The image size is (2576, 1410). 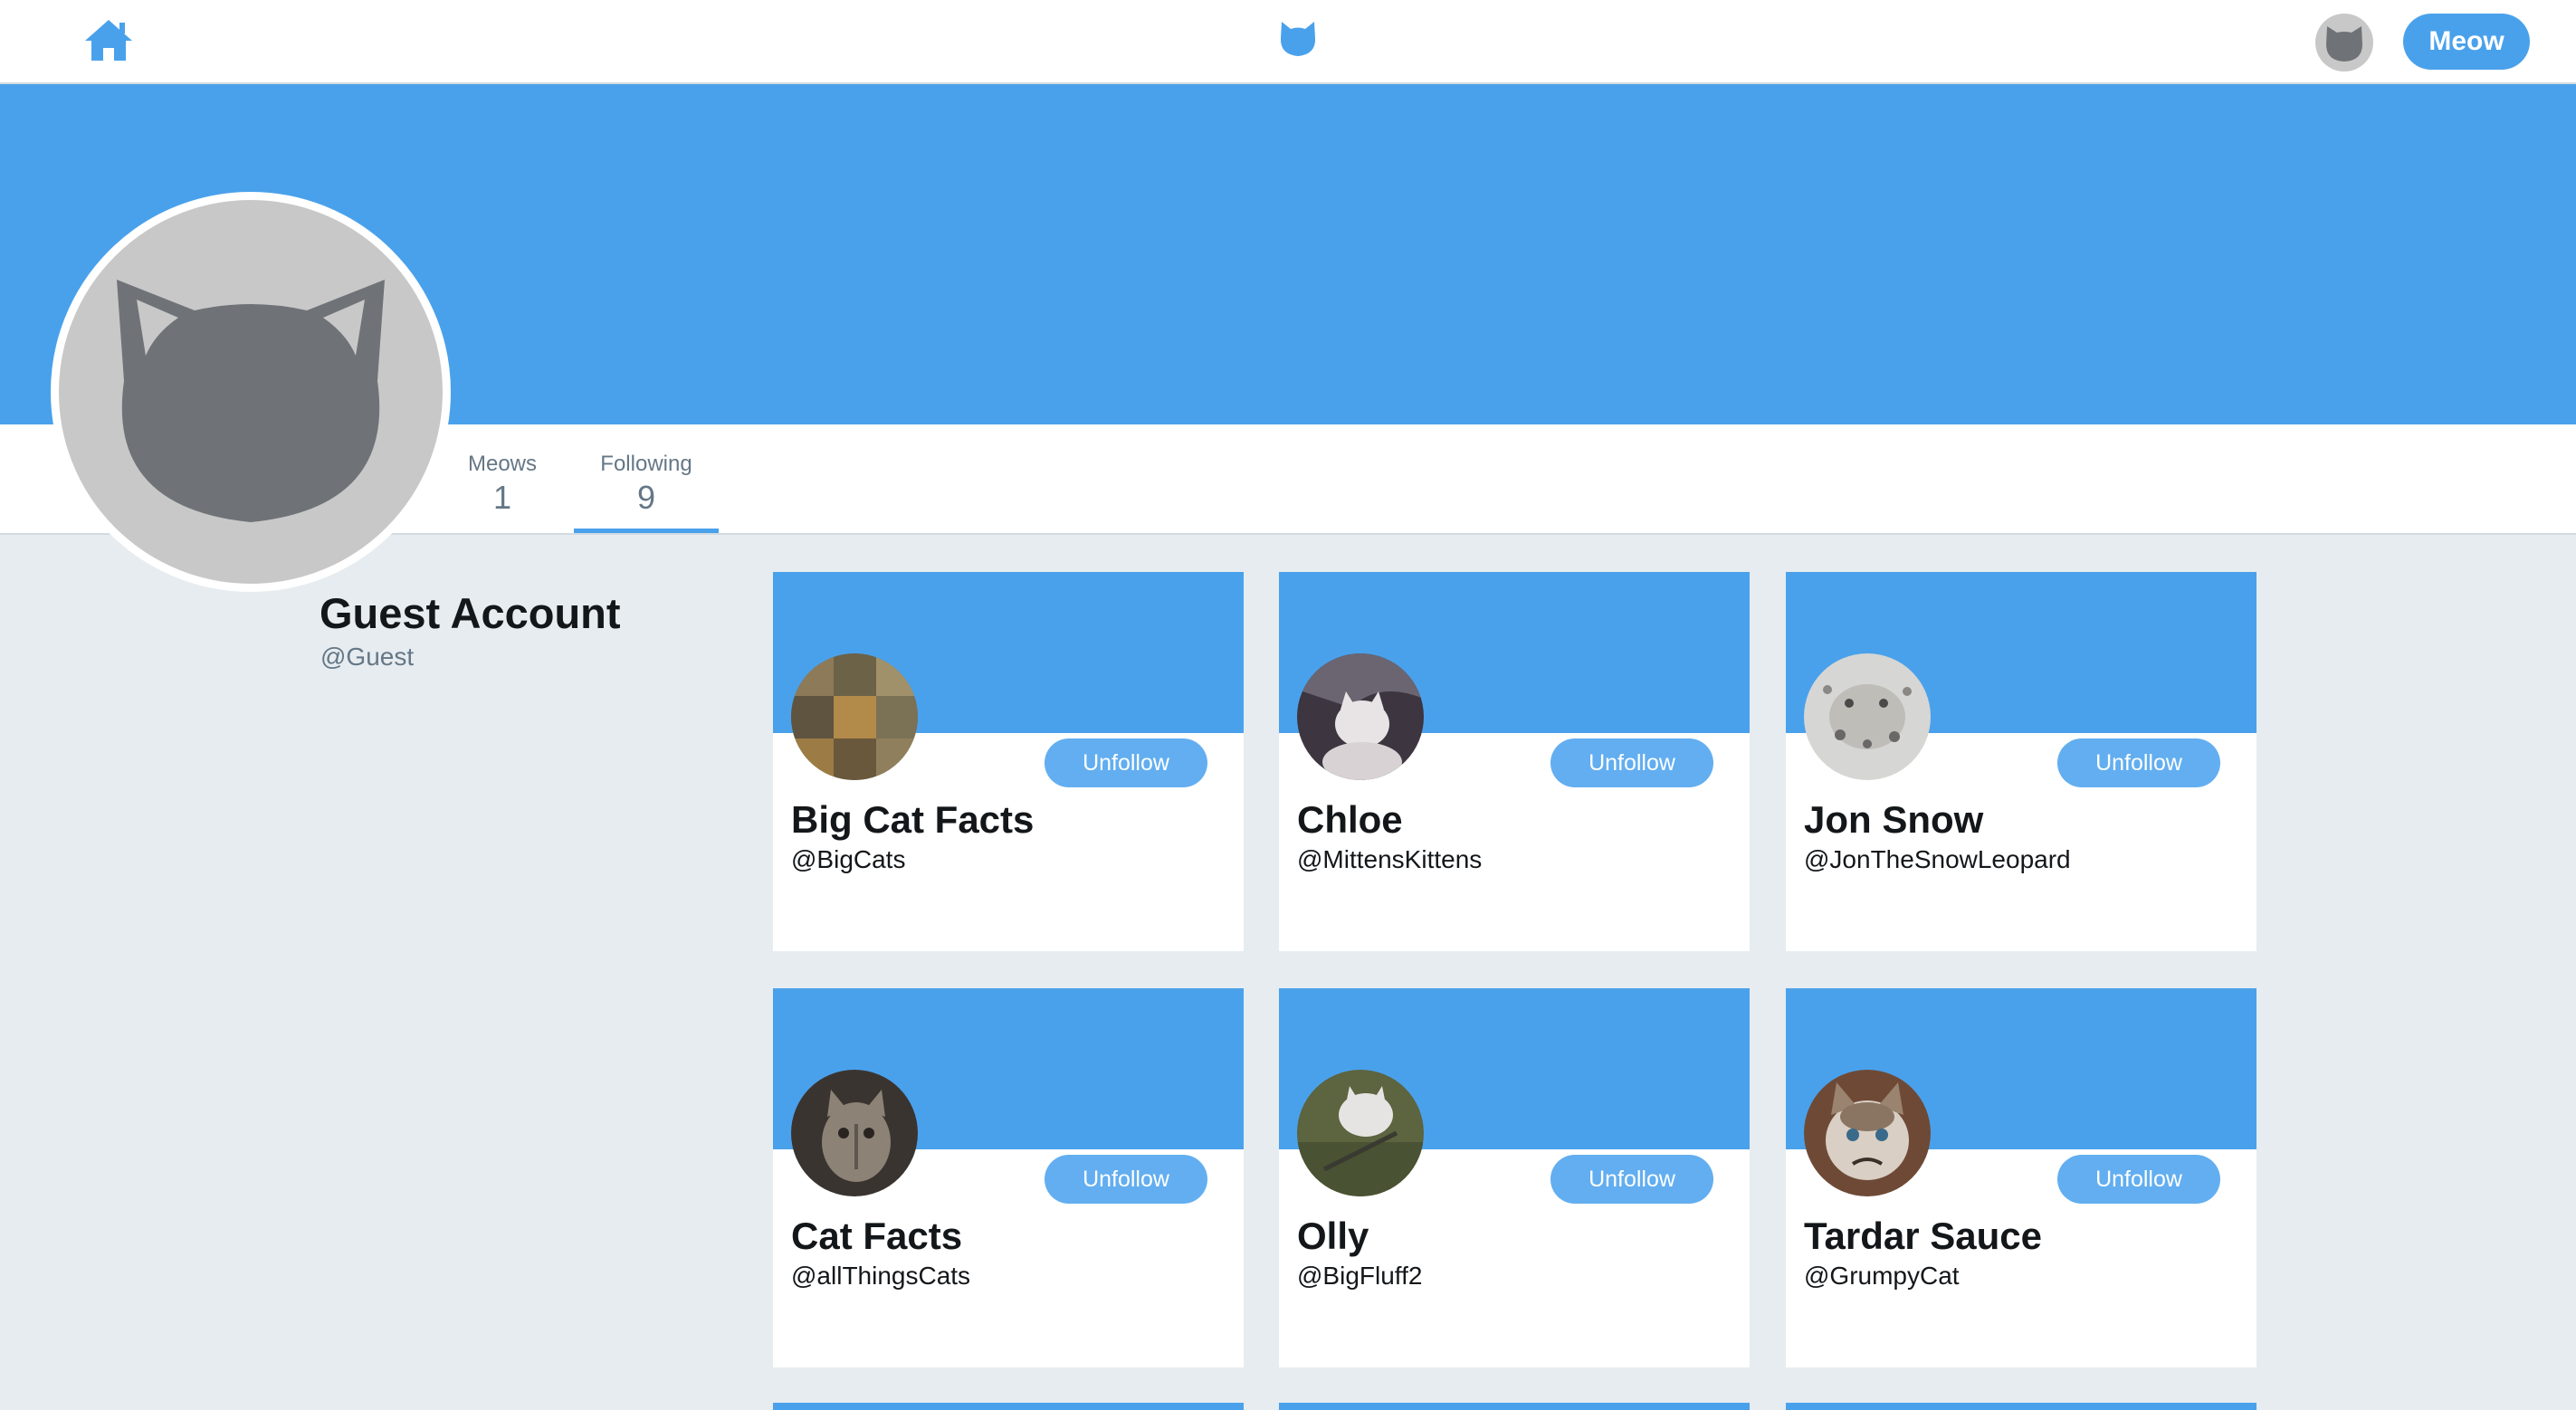 I want to click on following-card: Unfollow Chloe @MittensKittens, so click(x=1515, y=761).